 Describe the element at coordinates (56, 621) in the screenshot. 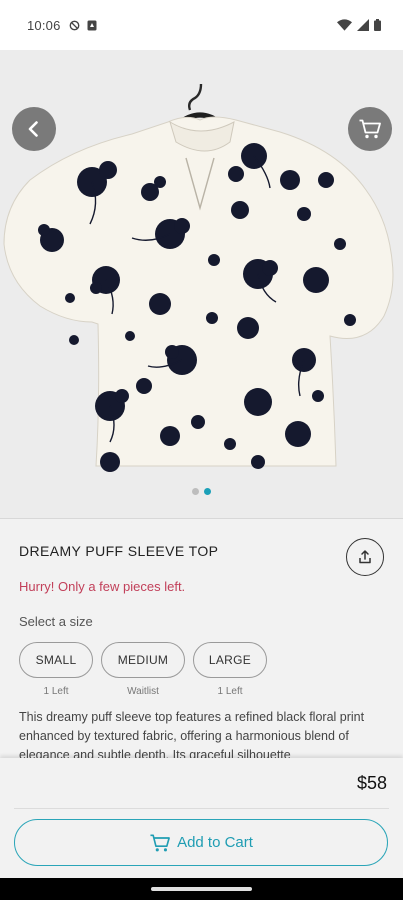

I see `size-selector-label: Select a size` at that location.